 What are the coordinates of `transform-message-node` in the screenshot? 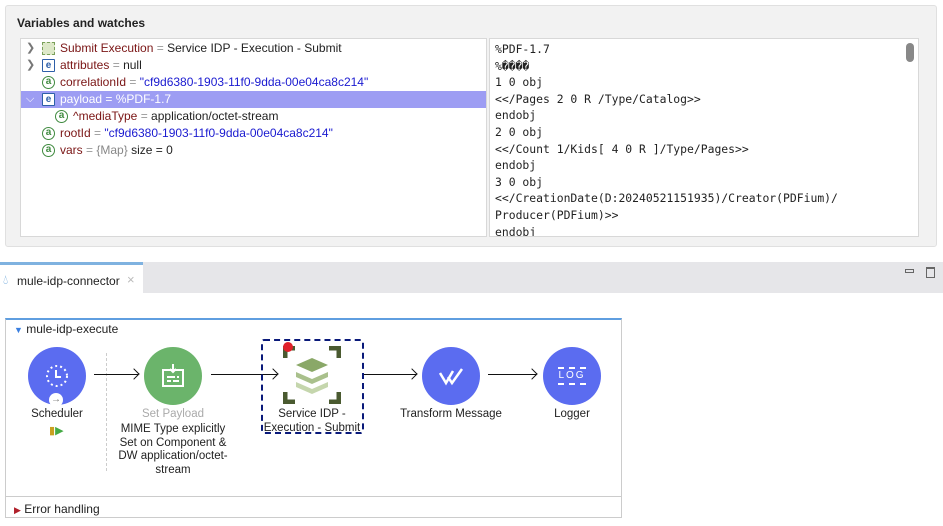 It's located at (451, 376).